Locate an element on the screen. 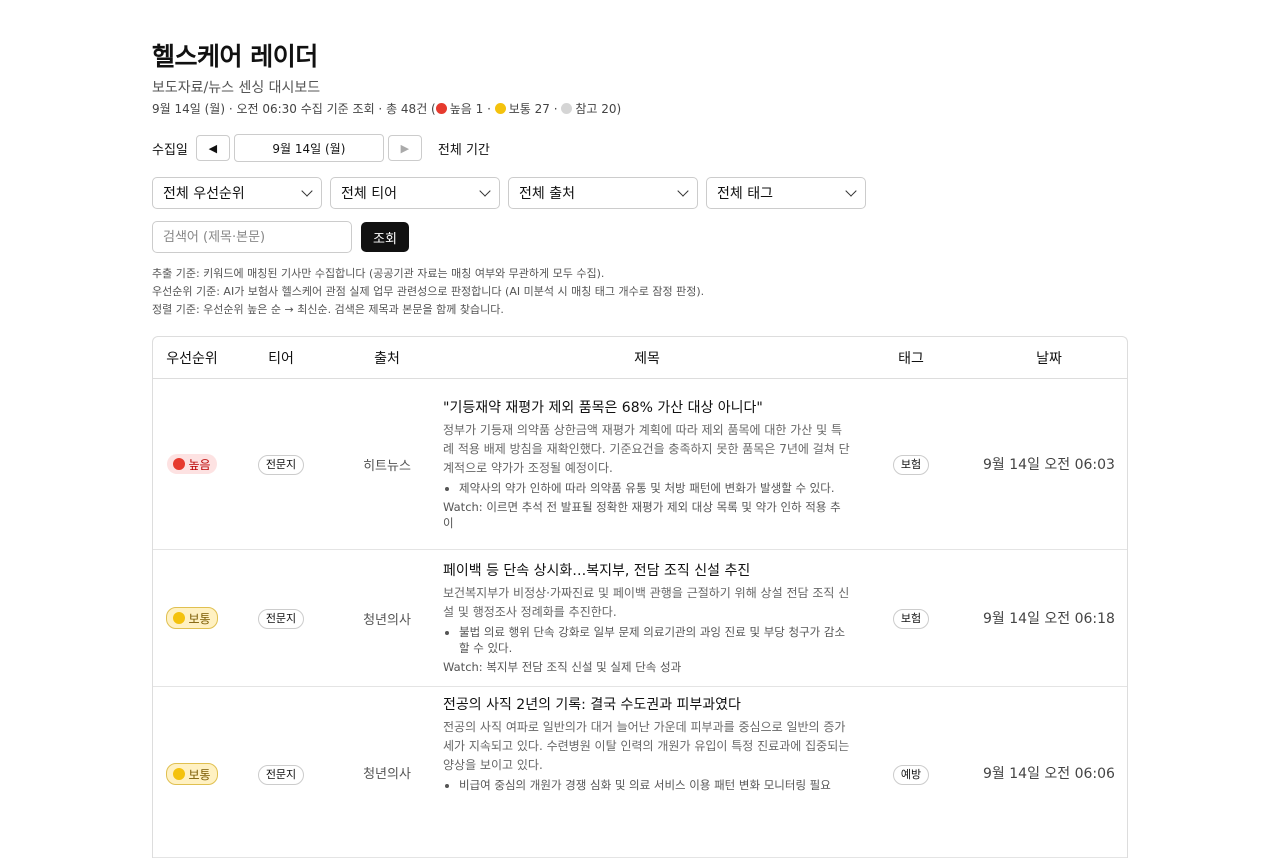 The image size is (1280, 858). summary-prefix: 9월 14일 (월) · 오전 06:30 수집 기준 조회 · 총 48건 ( is located at coordinates (294, 109).